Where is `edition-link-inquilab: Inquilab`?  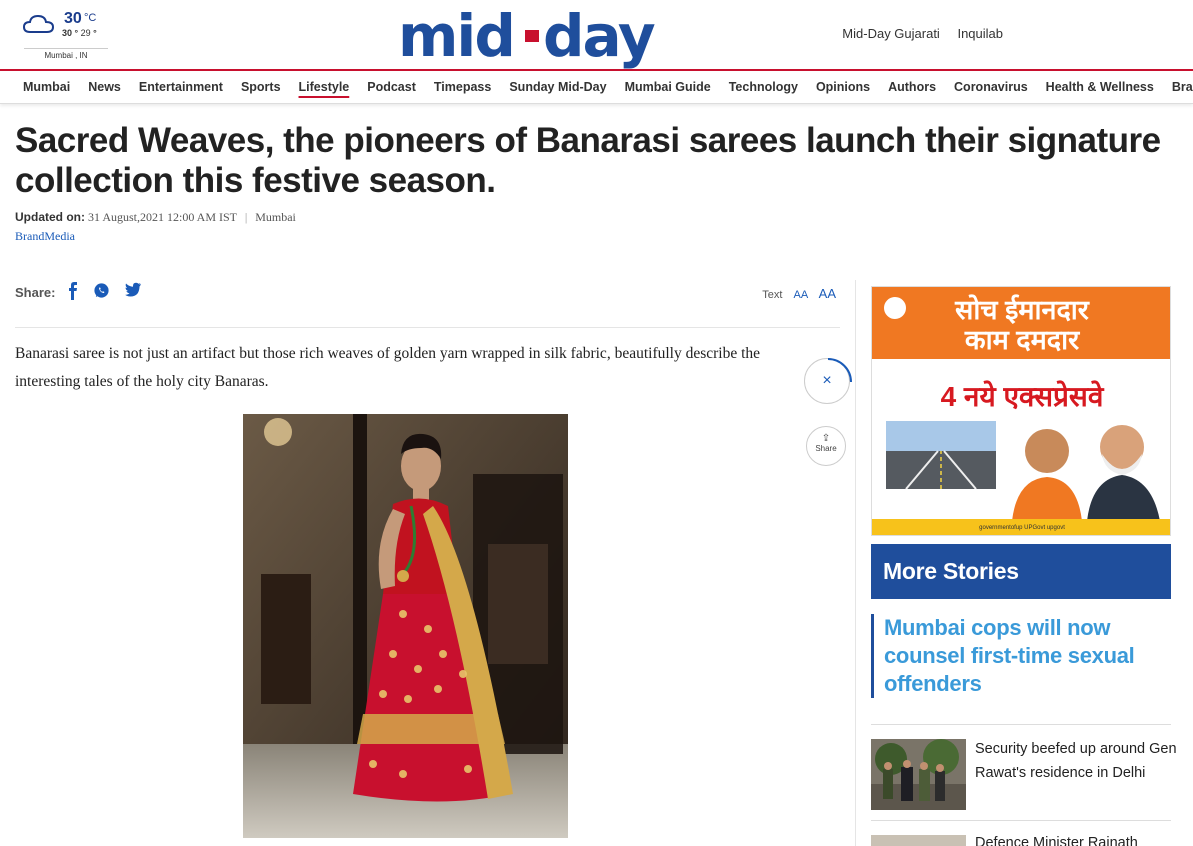
edition-link-inquilab: Inquilab is located at coordinates (980, 33).